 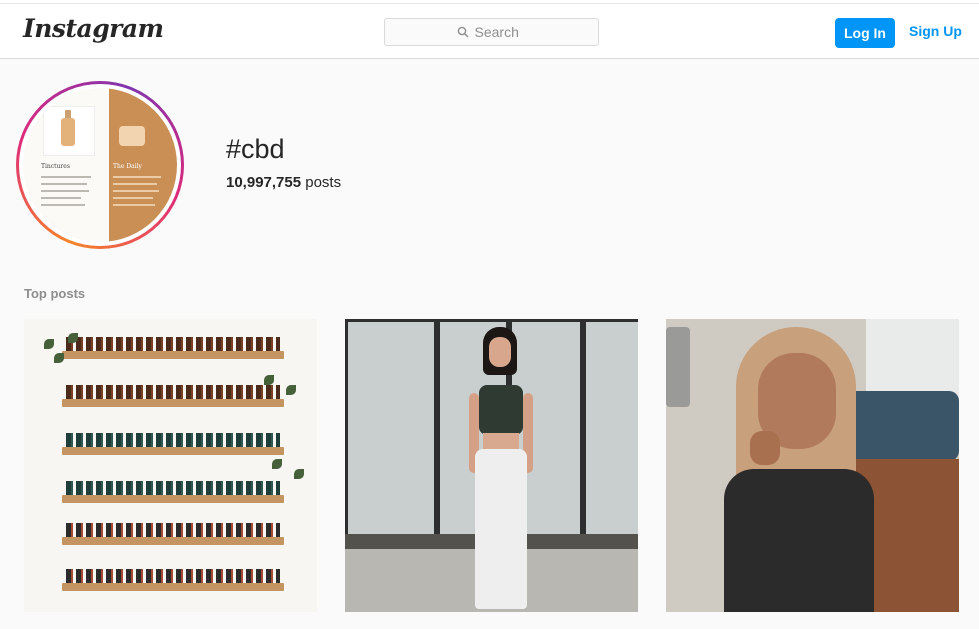 I want to click on hashtag-avatar-image: Tinctures The Daily, so click(x=100, y=165).